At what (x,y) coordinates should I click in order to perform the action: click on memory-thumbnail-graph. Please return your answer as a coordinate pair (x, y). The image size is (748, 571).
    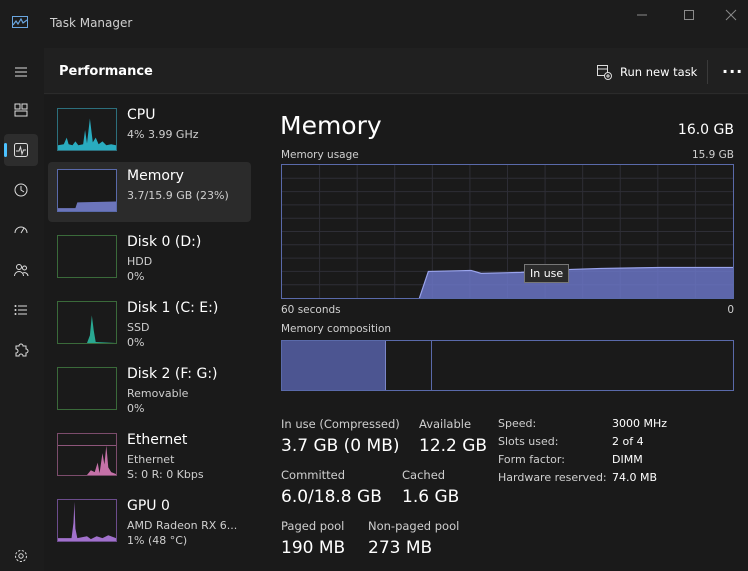
    Looking at the image, I should click on (87, 190).